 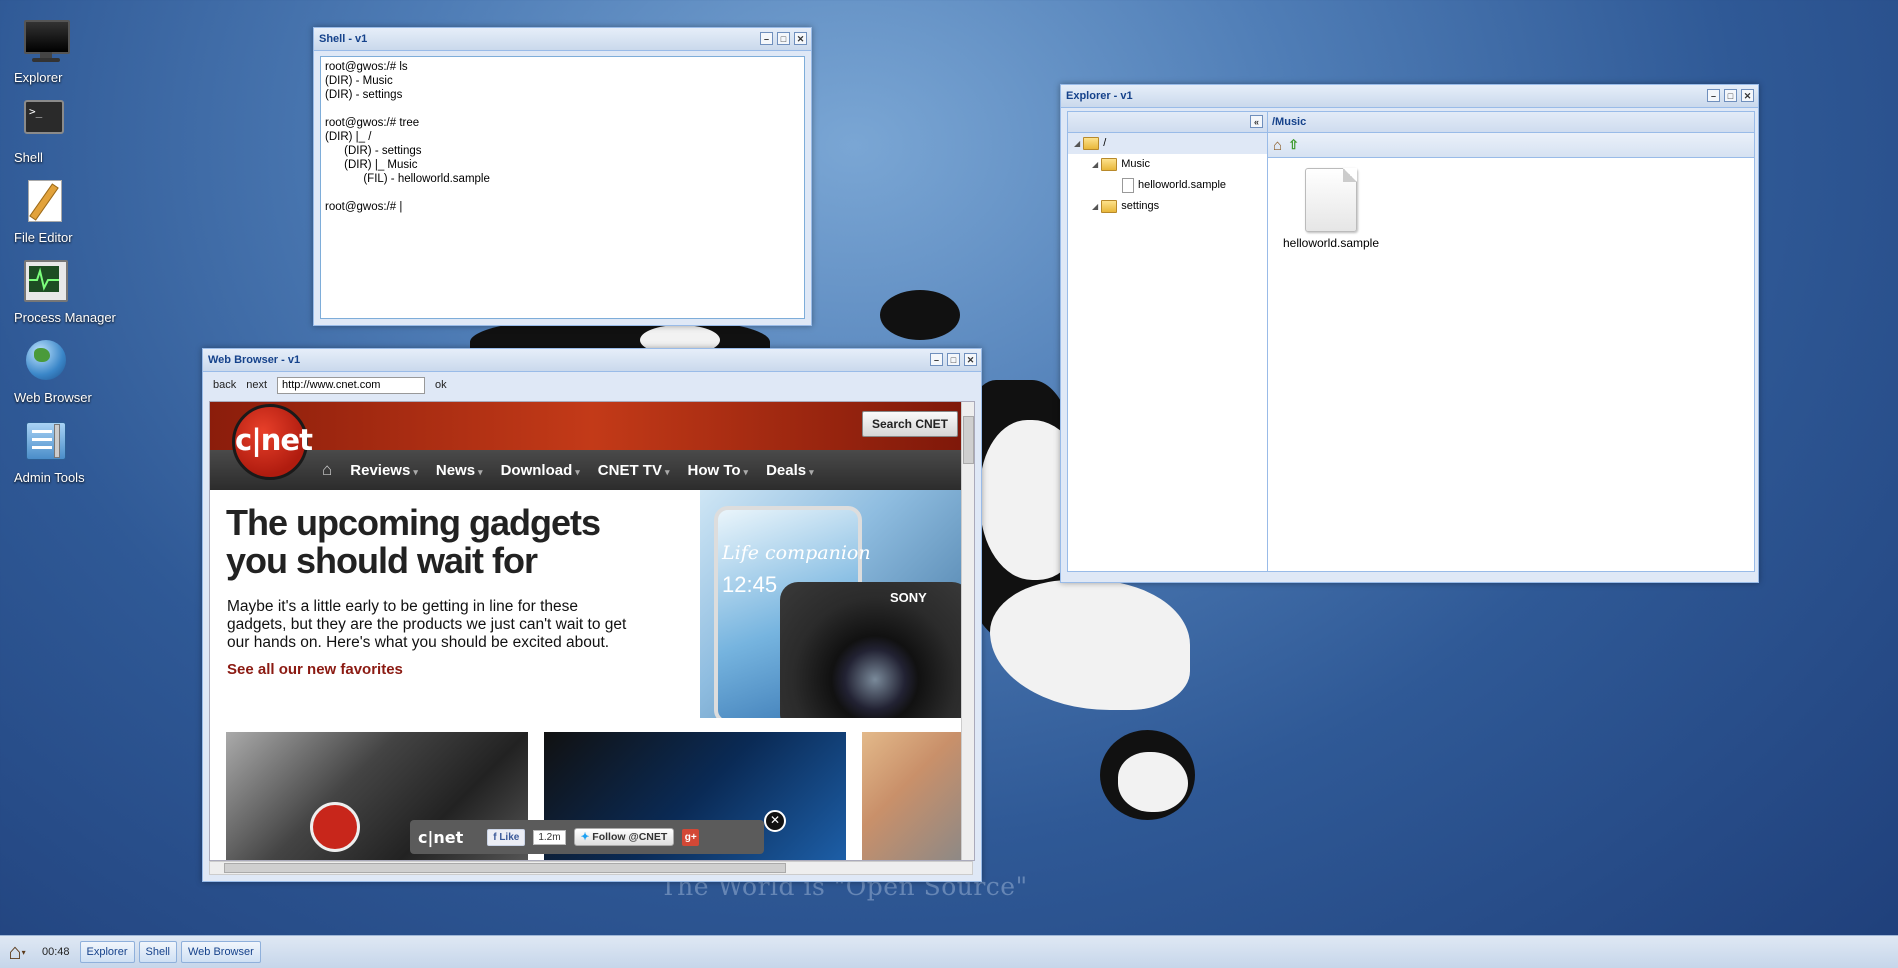 I want to click on chevron-down-icon: ▾, so click(x=23, y=952).